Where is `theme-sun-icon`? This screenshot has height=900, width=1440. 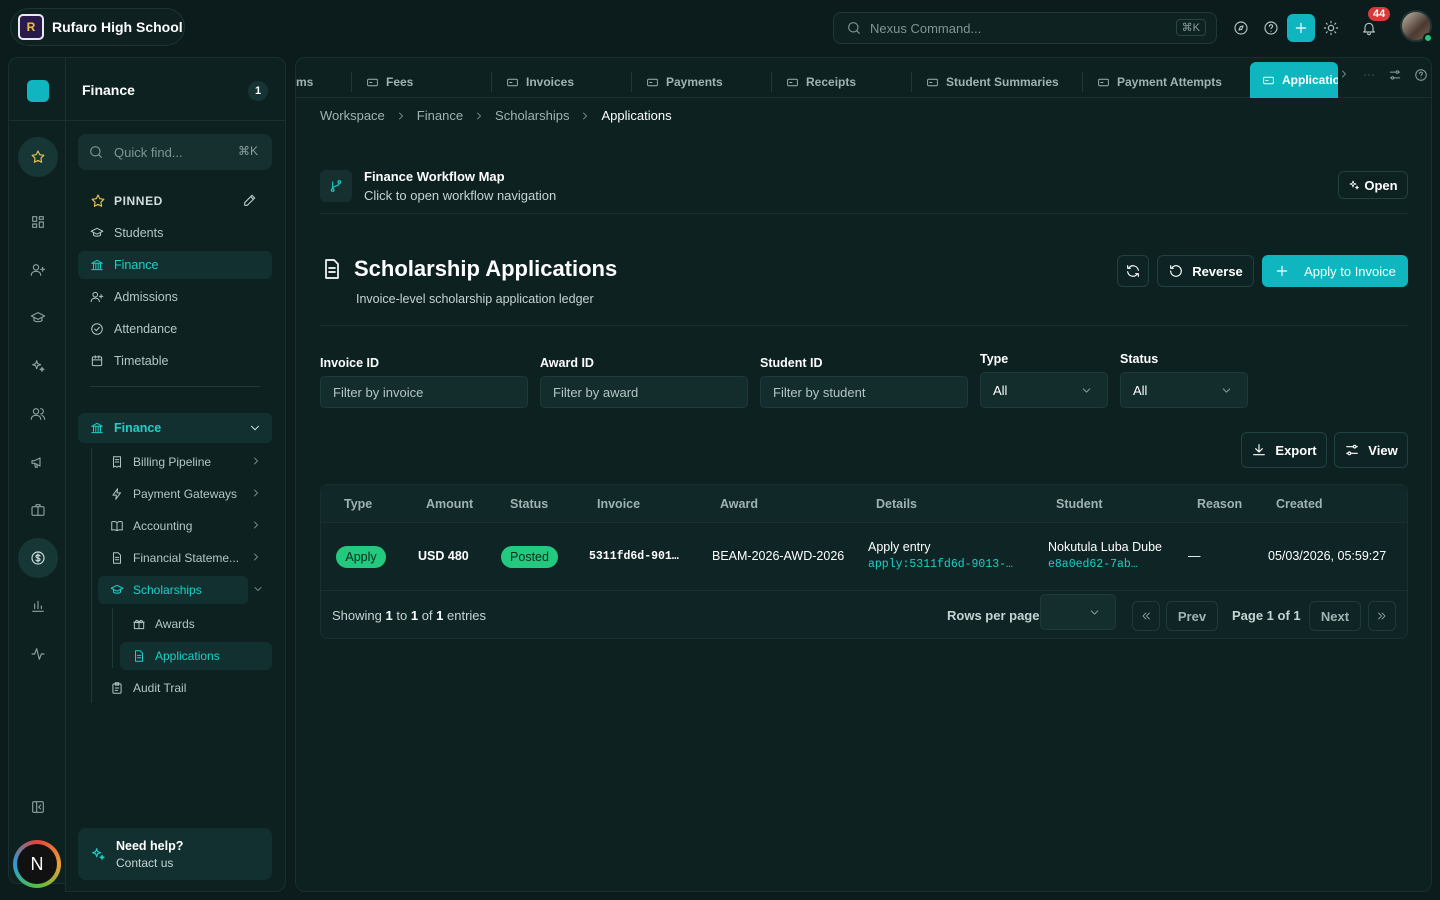
theme-sun-icon is located at coordinates (1331, 28).